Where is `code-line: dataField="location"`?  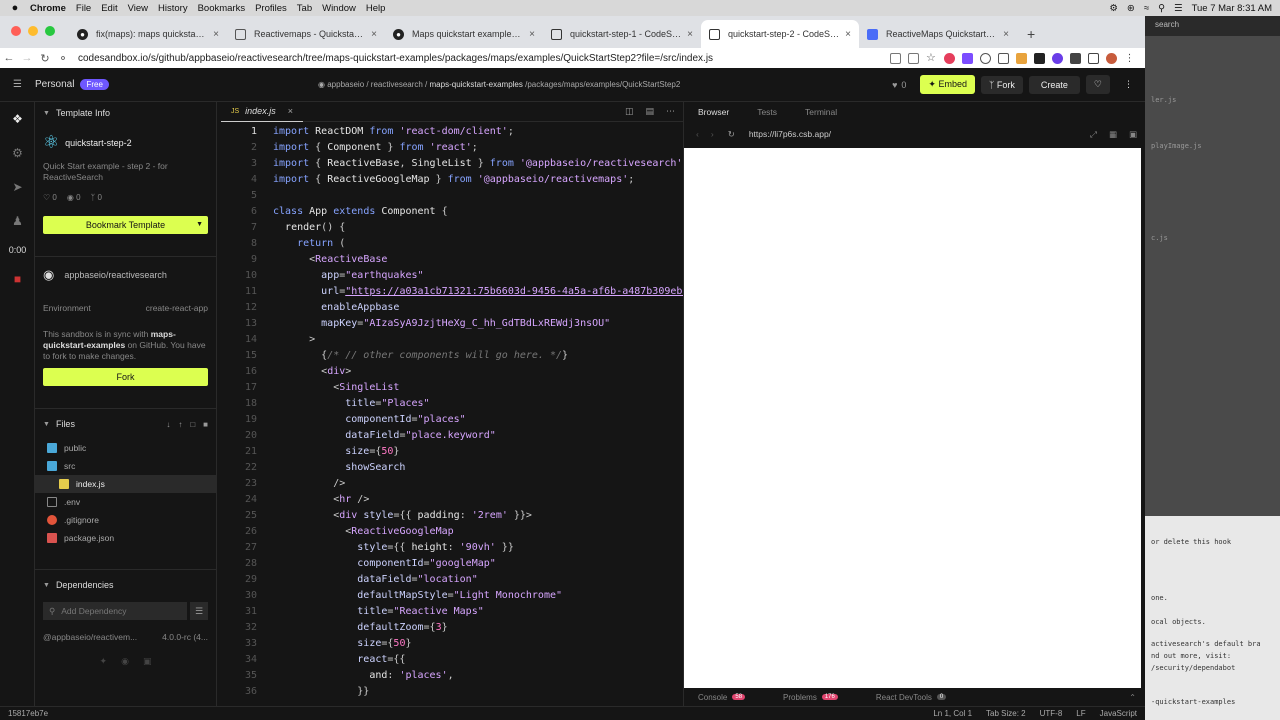 code-line: dataField="location" is located at coordinates (375, 579).